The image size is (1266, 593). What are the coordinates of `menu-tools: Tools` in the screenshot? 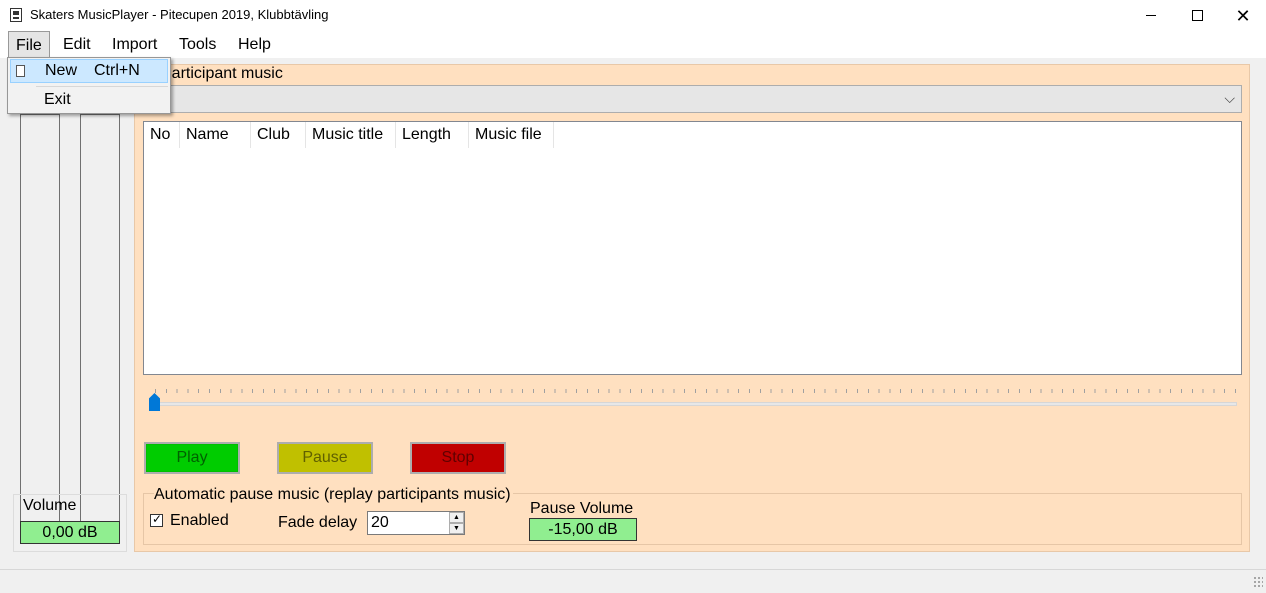 It's located at (197, 44).